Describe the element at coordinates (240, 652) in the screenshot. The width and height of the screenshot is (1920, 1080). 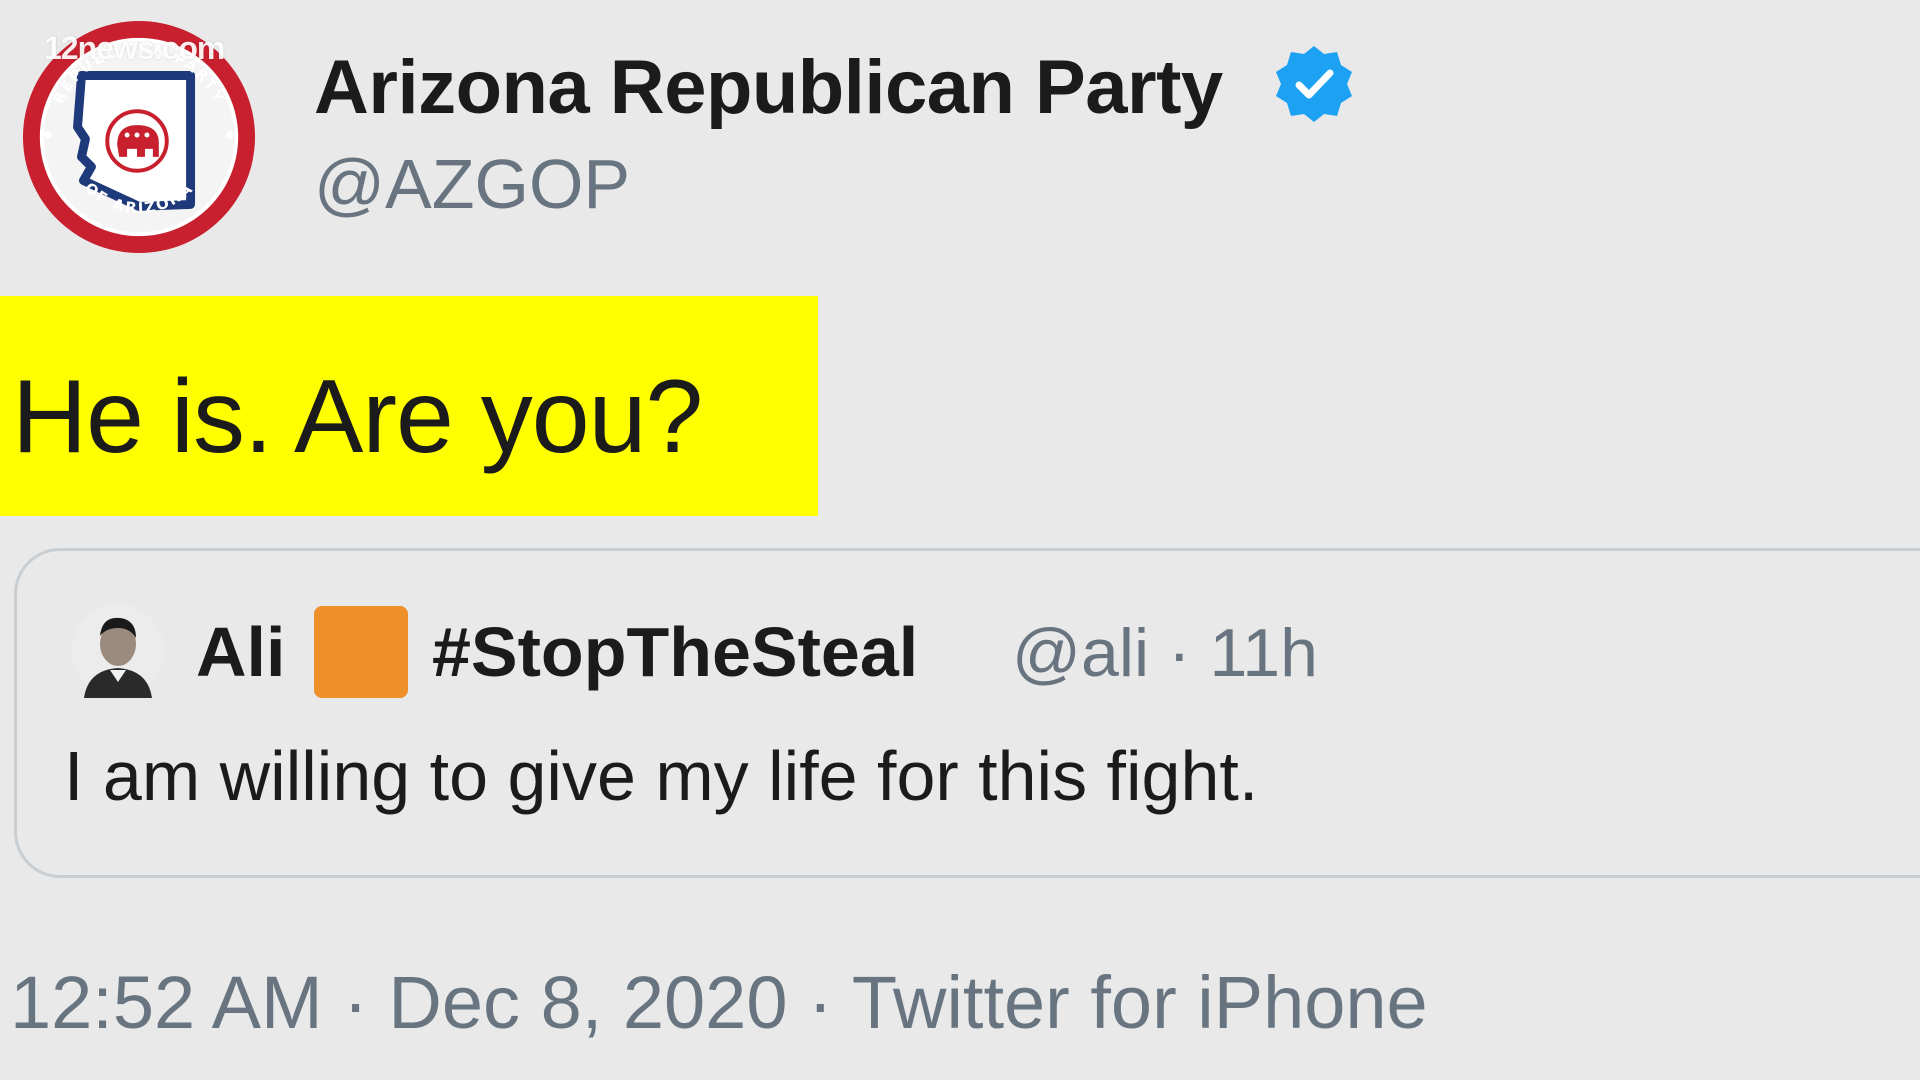
I see `quoted-user-name: Ali` at that location.